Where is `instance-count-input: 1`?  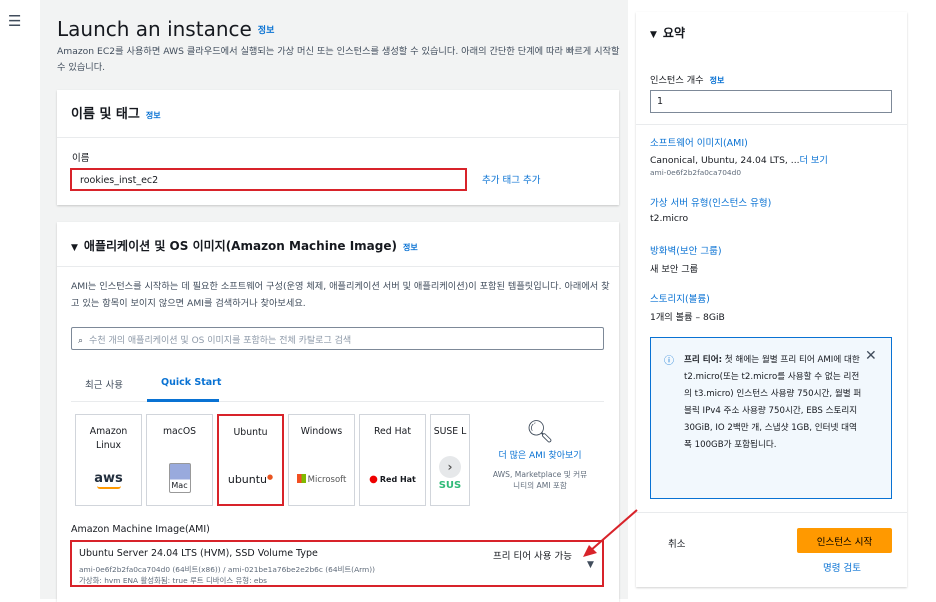
instance-count-input: 1 is located at coordinates (771, 101).